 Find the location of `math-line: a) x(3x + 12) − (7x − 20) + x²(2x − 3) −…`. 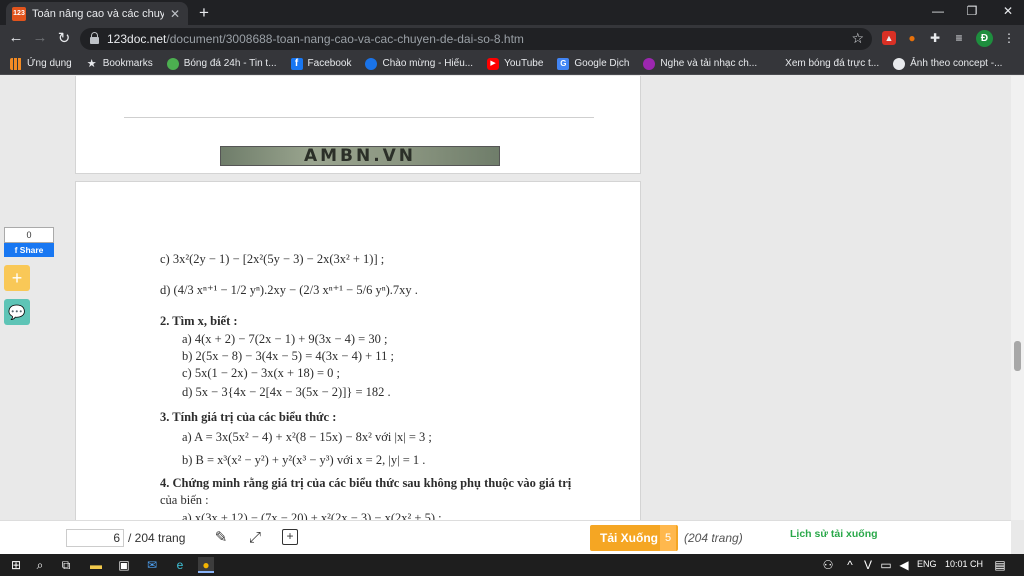

math-line: a) x(3x + 12) − (7x − 20) + x²(2x − 3) −… is located at coordinates (312, 515).